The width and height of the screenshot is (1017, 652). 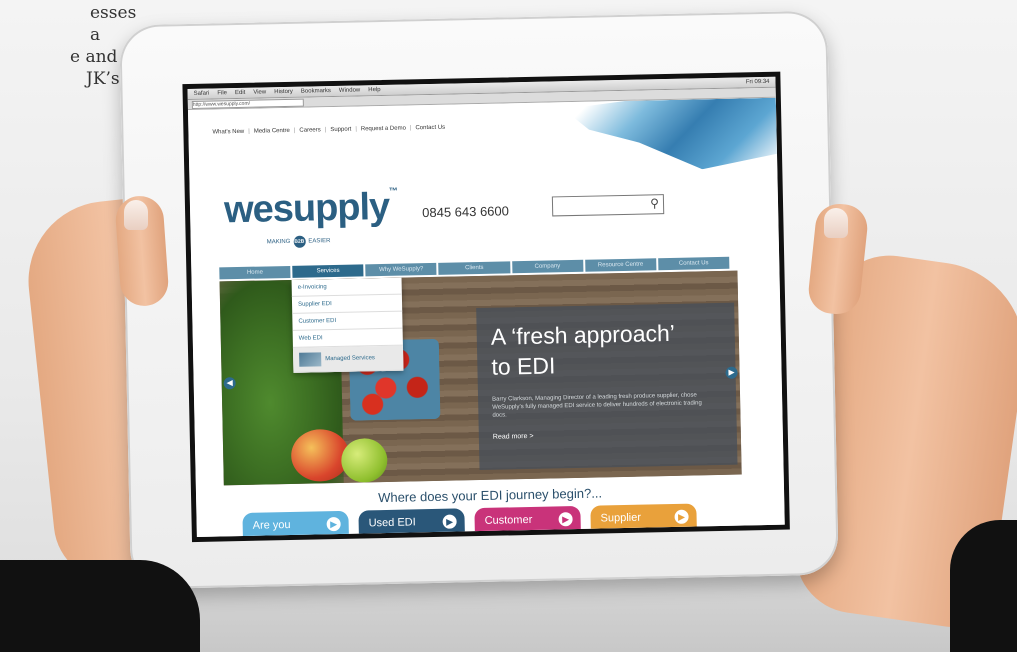 I want to click on dropdown-item-managed-services: Managed Services, so click(x=348, y=359).